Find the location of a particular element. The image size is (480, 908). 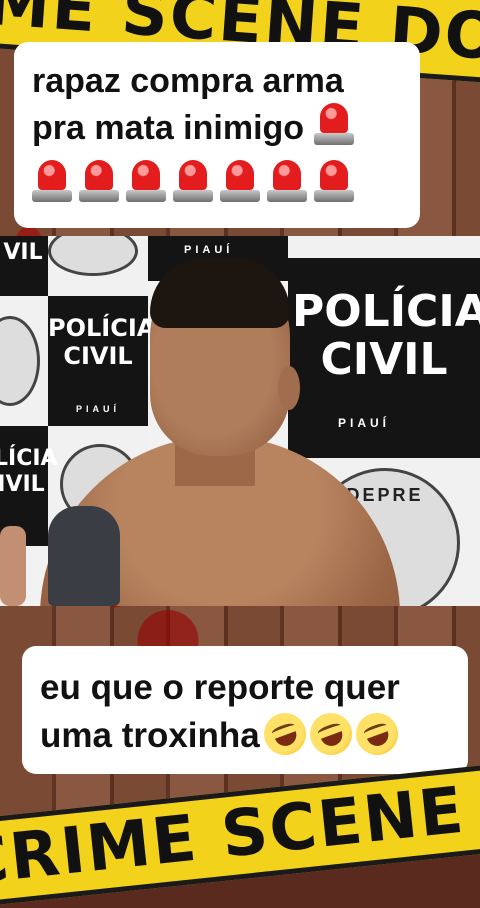

bottom-caption-line-2: uma troxinha is located at coordinates (247, 734).